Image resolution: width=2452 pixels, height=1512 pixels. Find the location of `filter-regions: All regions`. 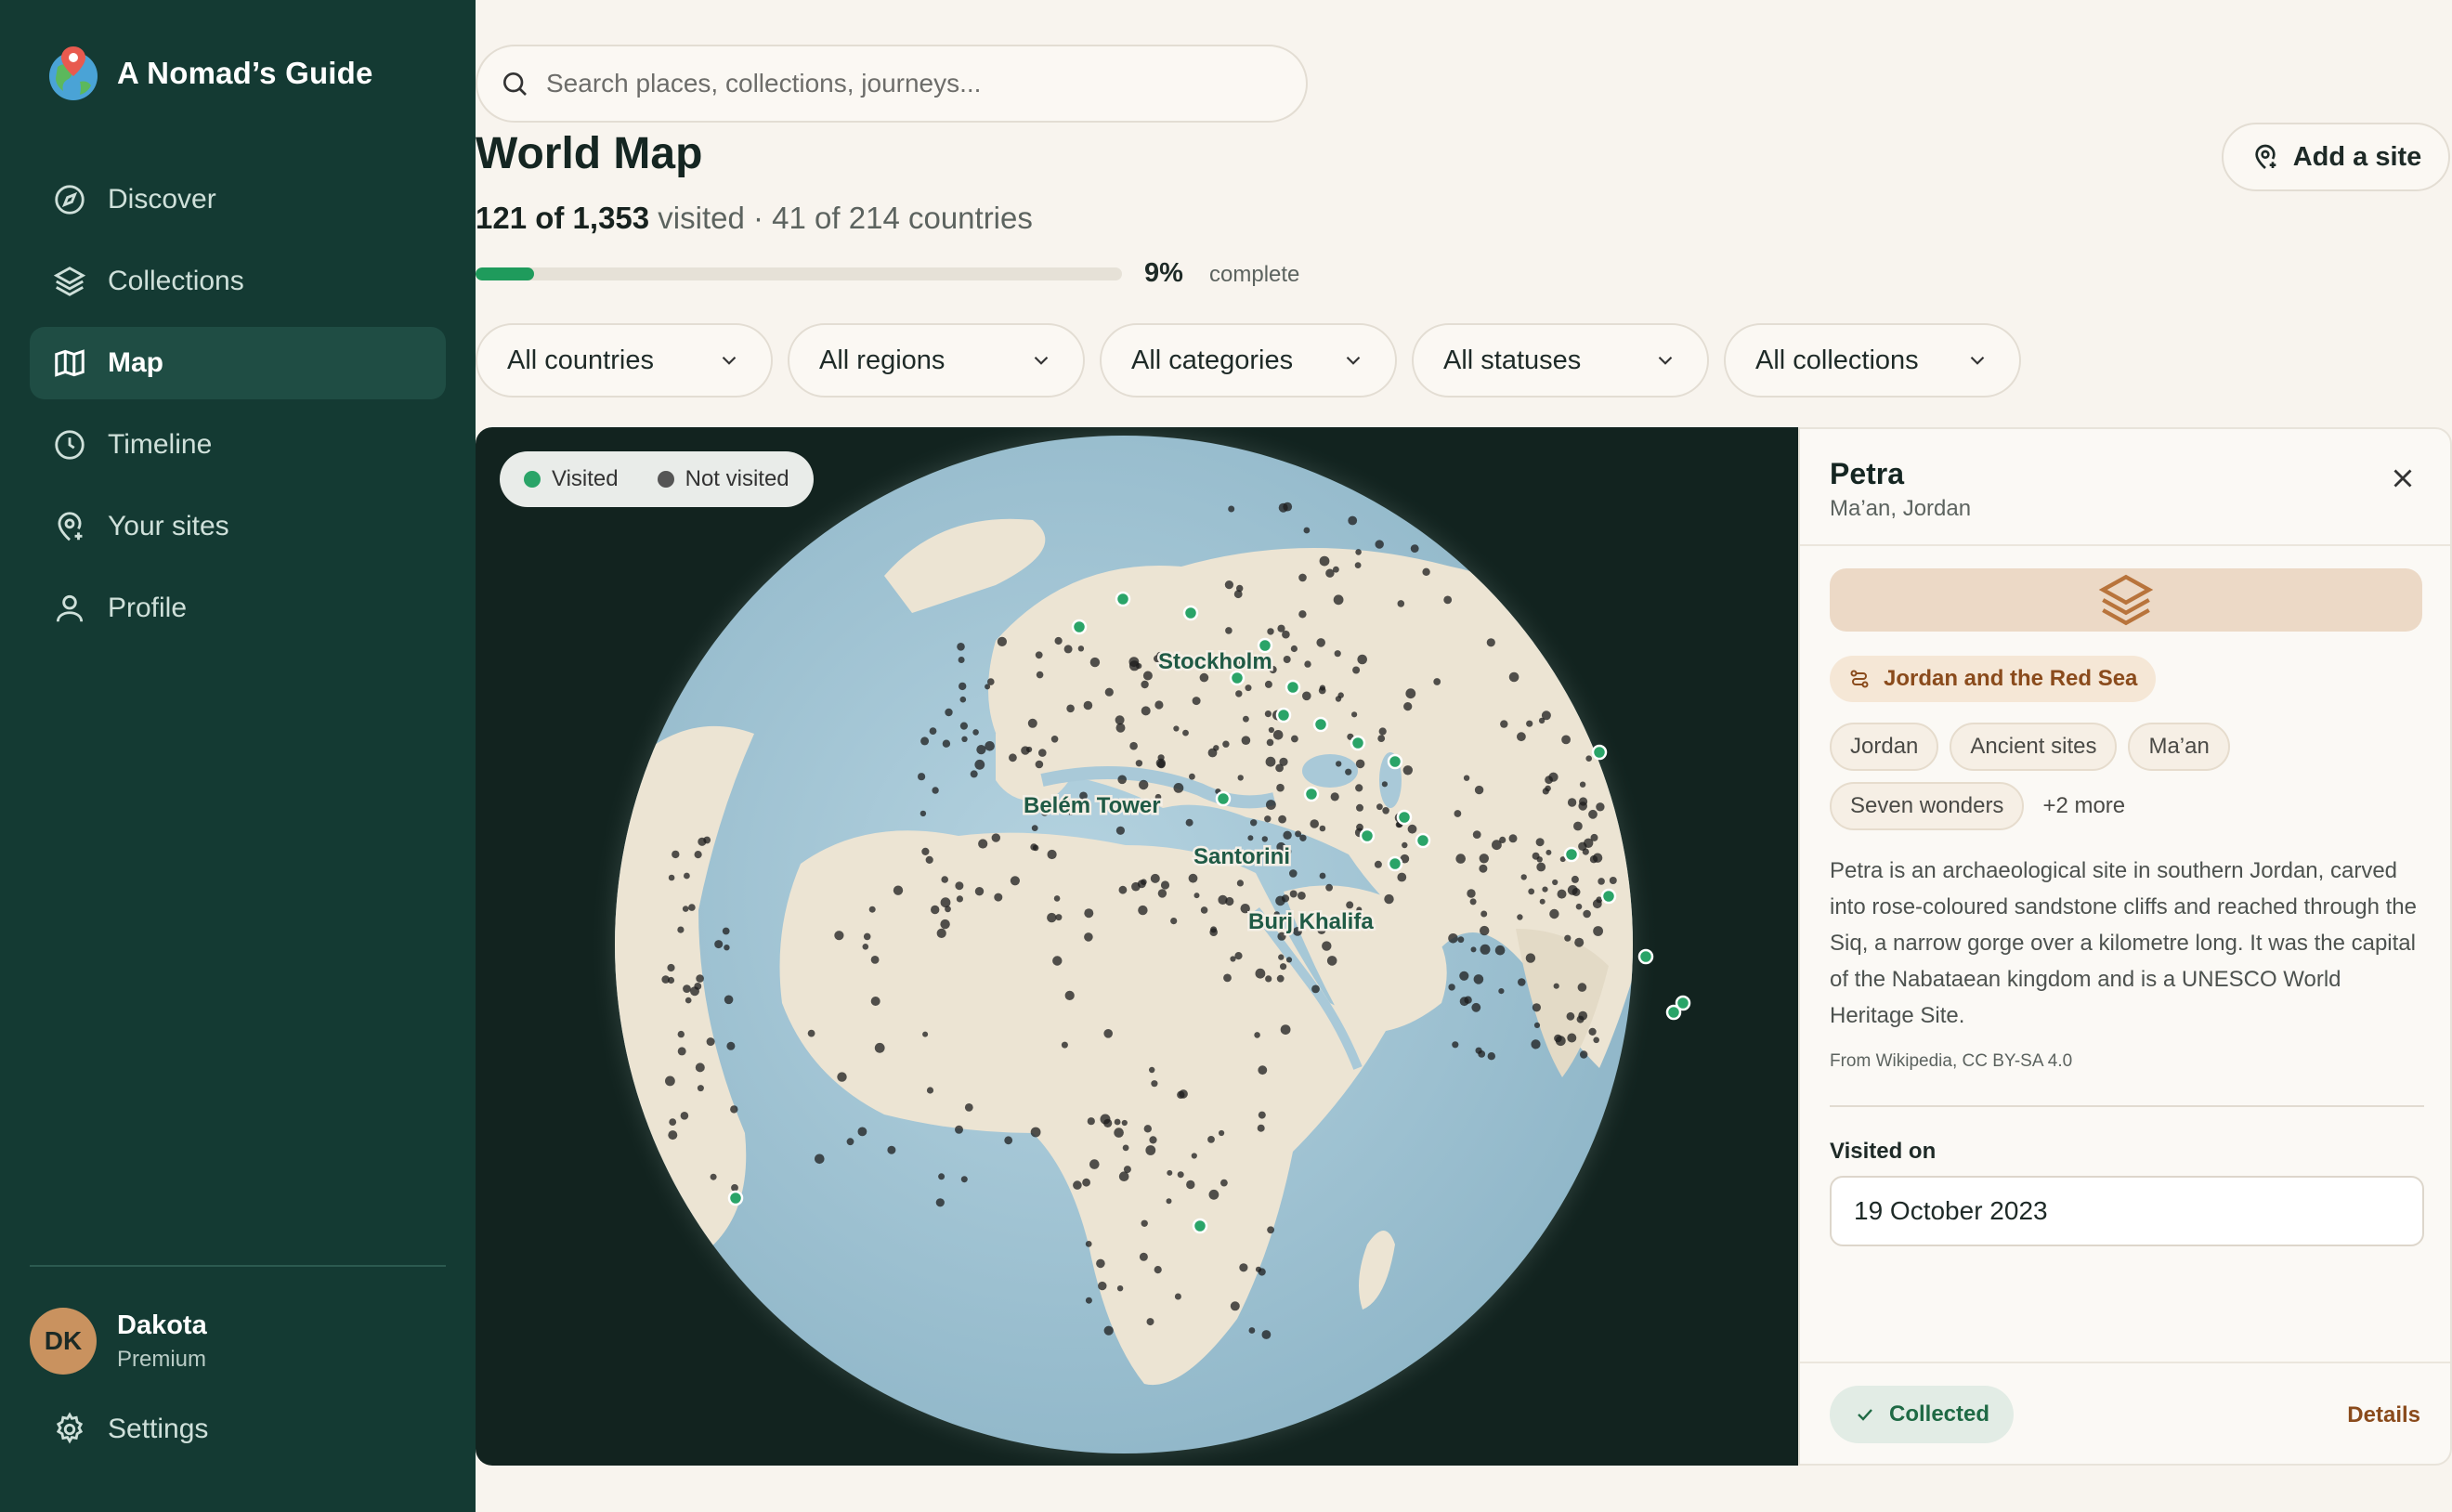

filter-regions: All regions is located at coordinates (937, 360).